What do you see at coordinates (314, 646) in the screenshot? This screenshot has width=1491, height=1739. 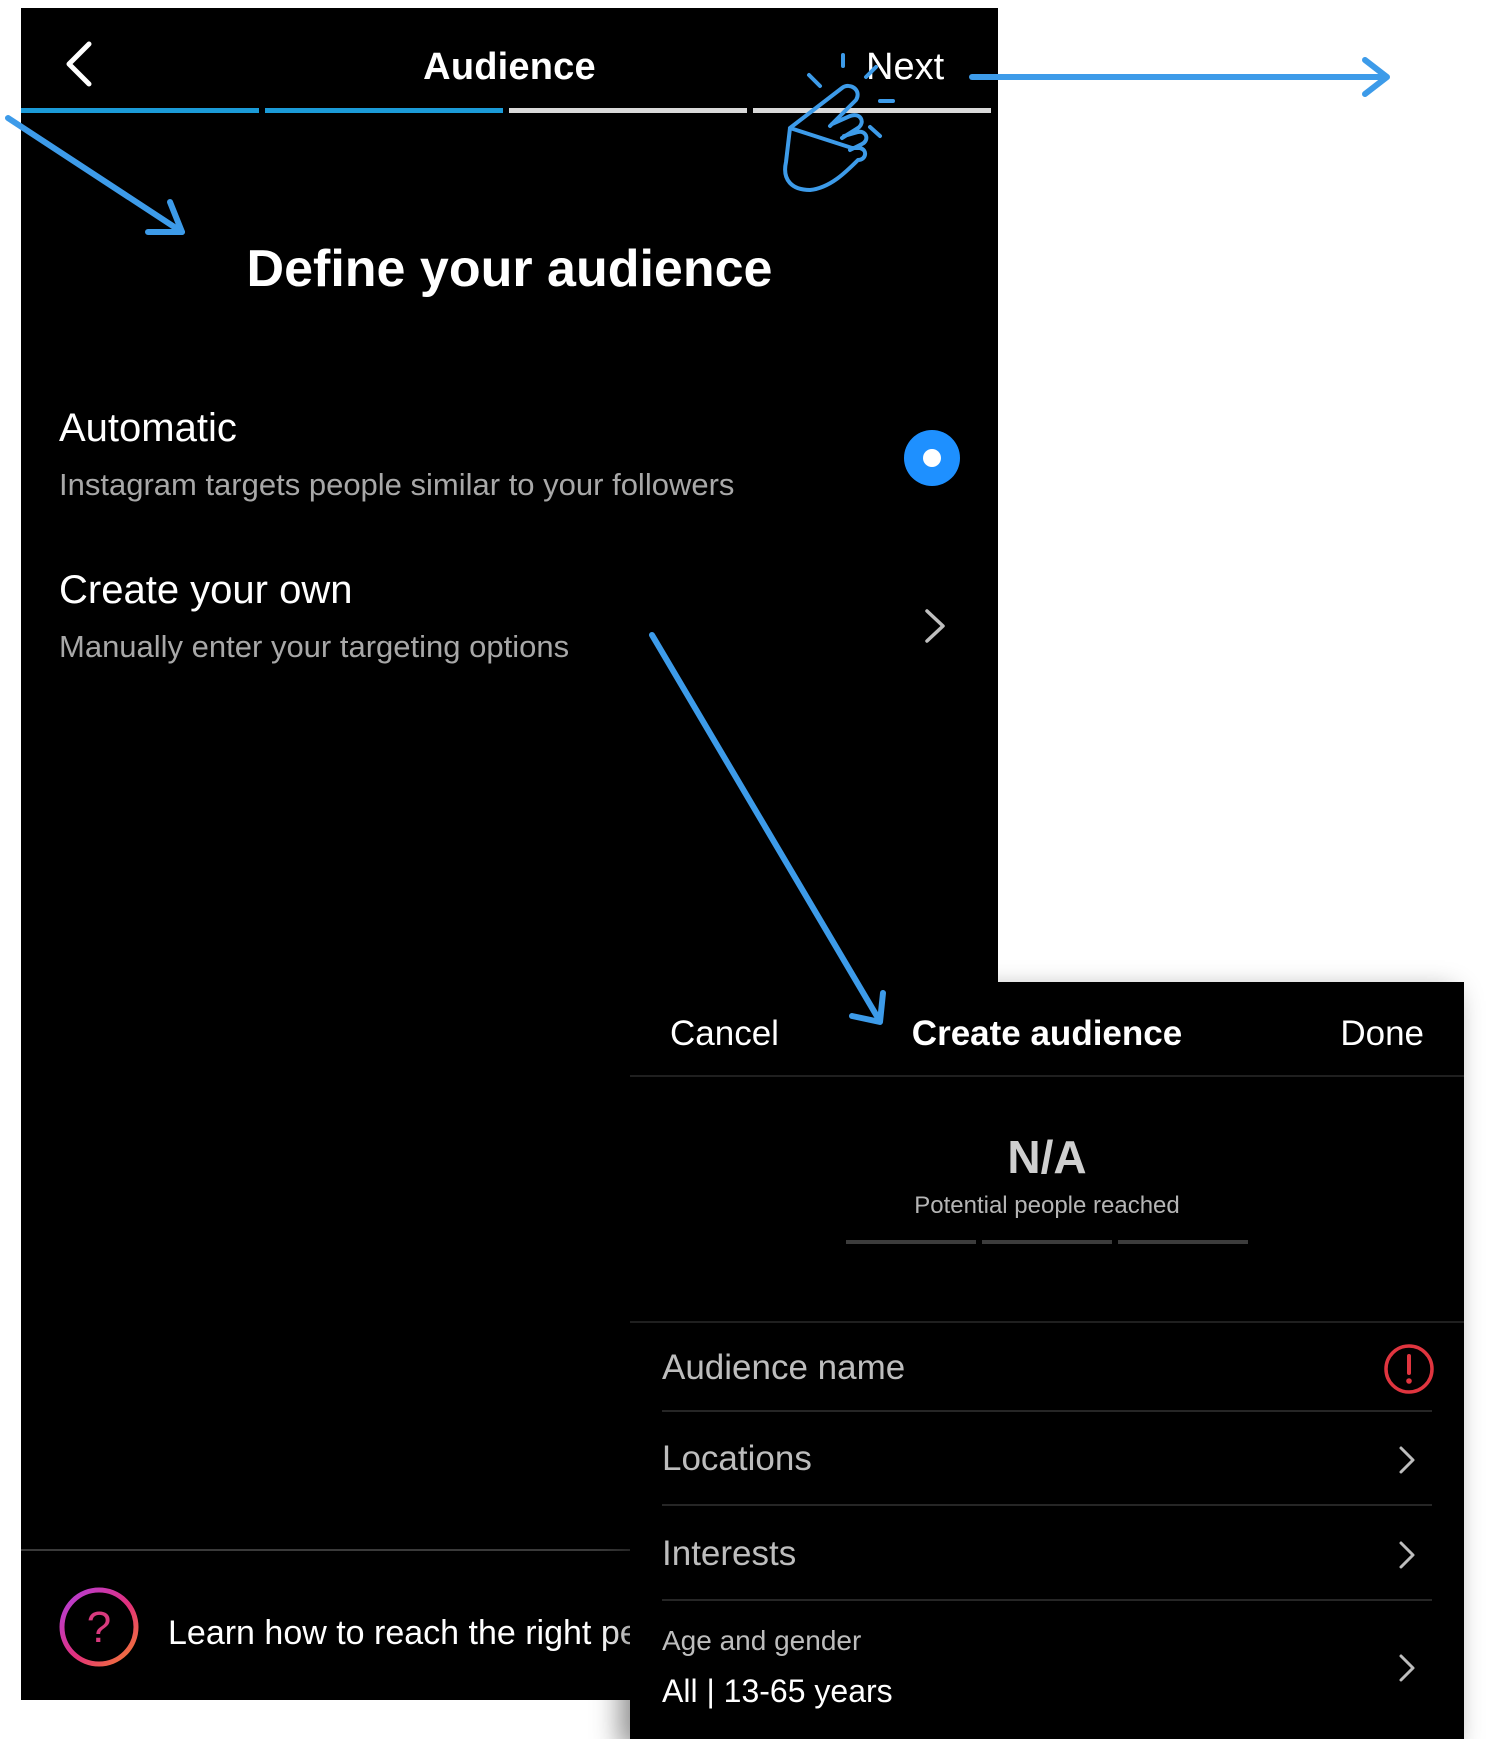 I see `option-description: Manually enter your targeting options` at bounding box center [314, 646].